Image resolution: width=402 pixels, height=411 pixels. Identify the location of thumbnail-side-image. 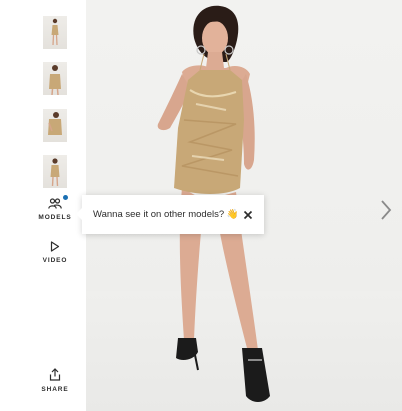
(55, 123).